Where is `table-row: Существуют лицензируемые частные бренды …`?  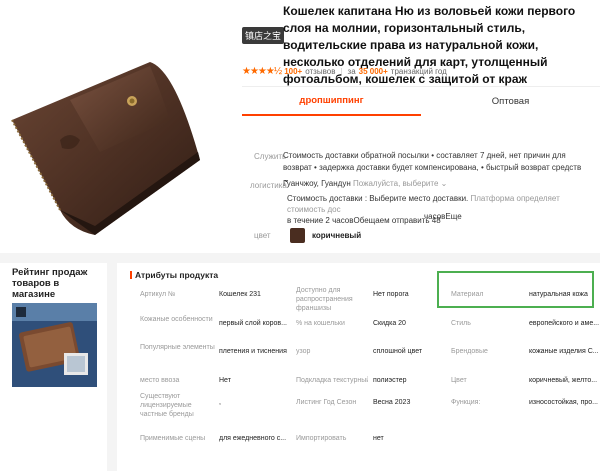 table-row: Существуют лицензируемые частные бренды … is located at coordinates (370, 410).